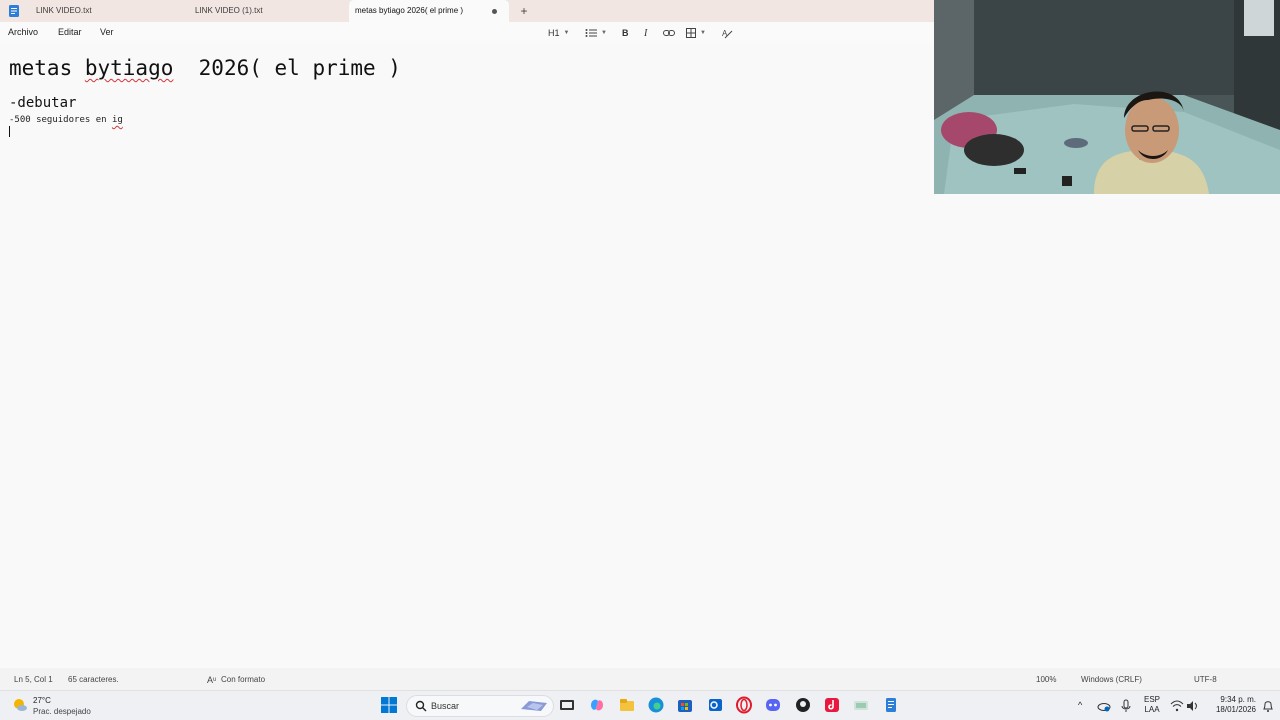 This screenshot has width=1280, height=720. What do you see at coordinates (861, 705) in the screenshot?
I see `app-icon` at bounding box center [861, 705].